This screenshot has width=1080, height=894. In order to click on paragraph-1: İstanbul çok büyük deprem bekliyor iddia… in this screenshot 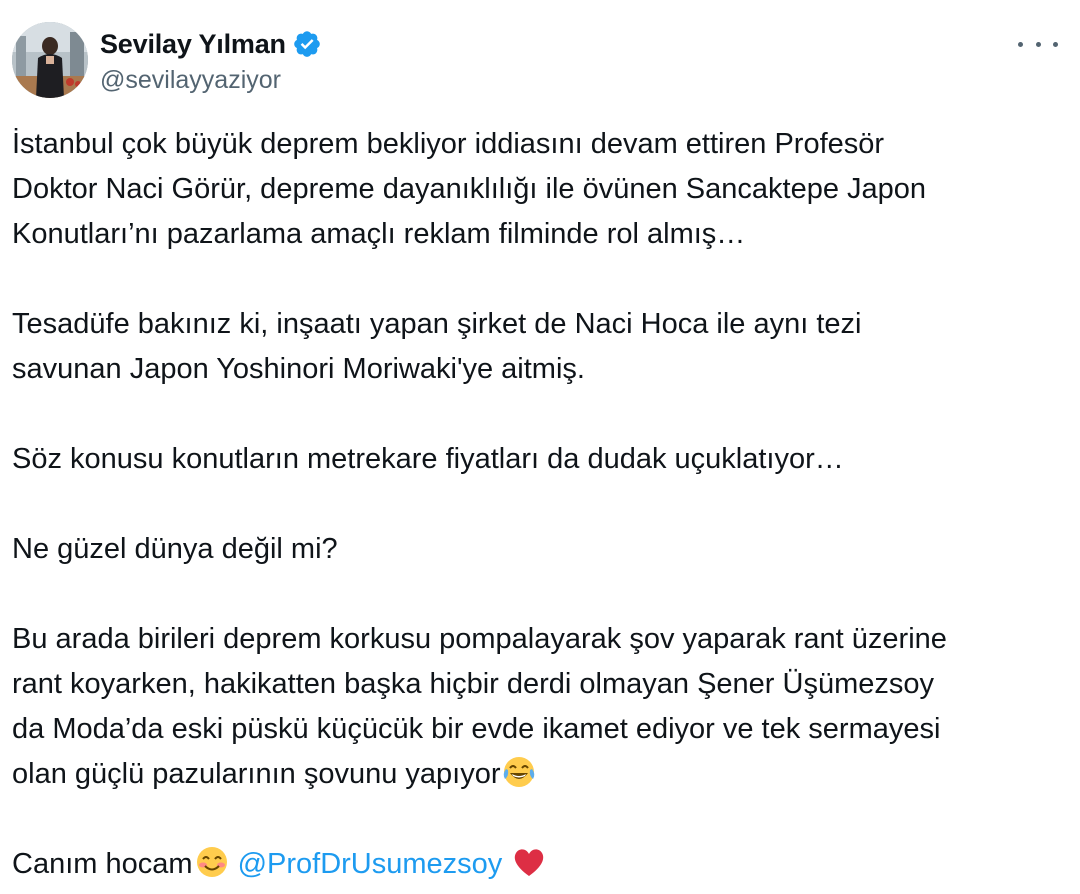, I will do `click(469, 189)`.